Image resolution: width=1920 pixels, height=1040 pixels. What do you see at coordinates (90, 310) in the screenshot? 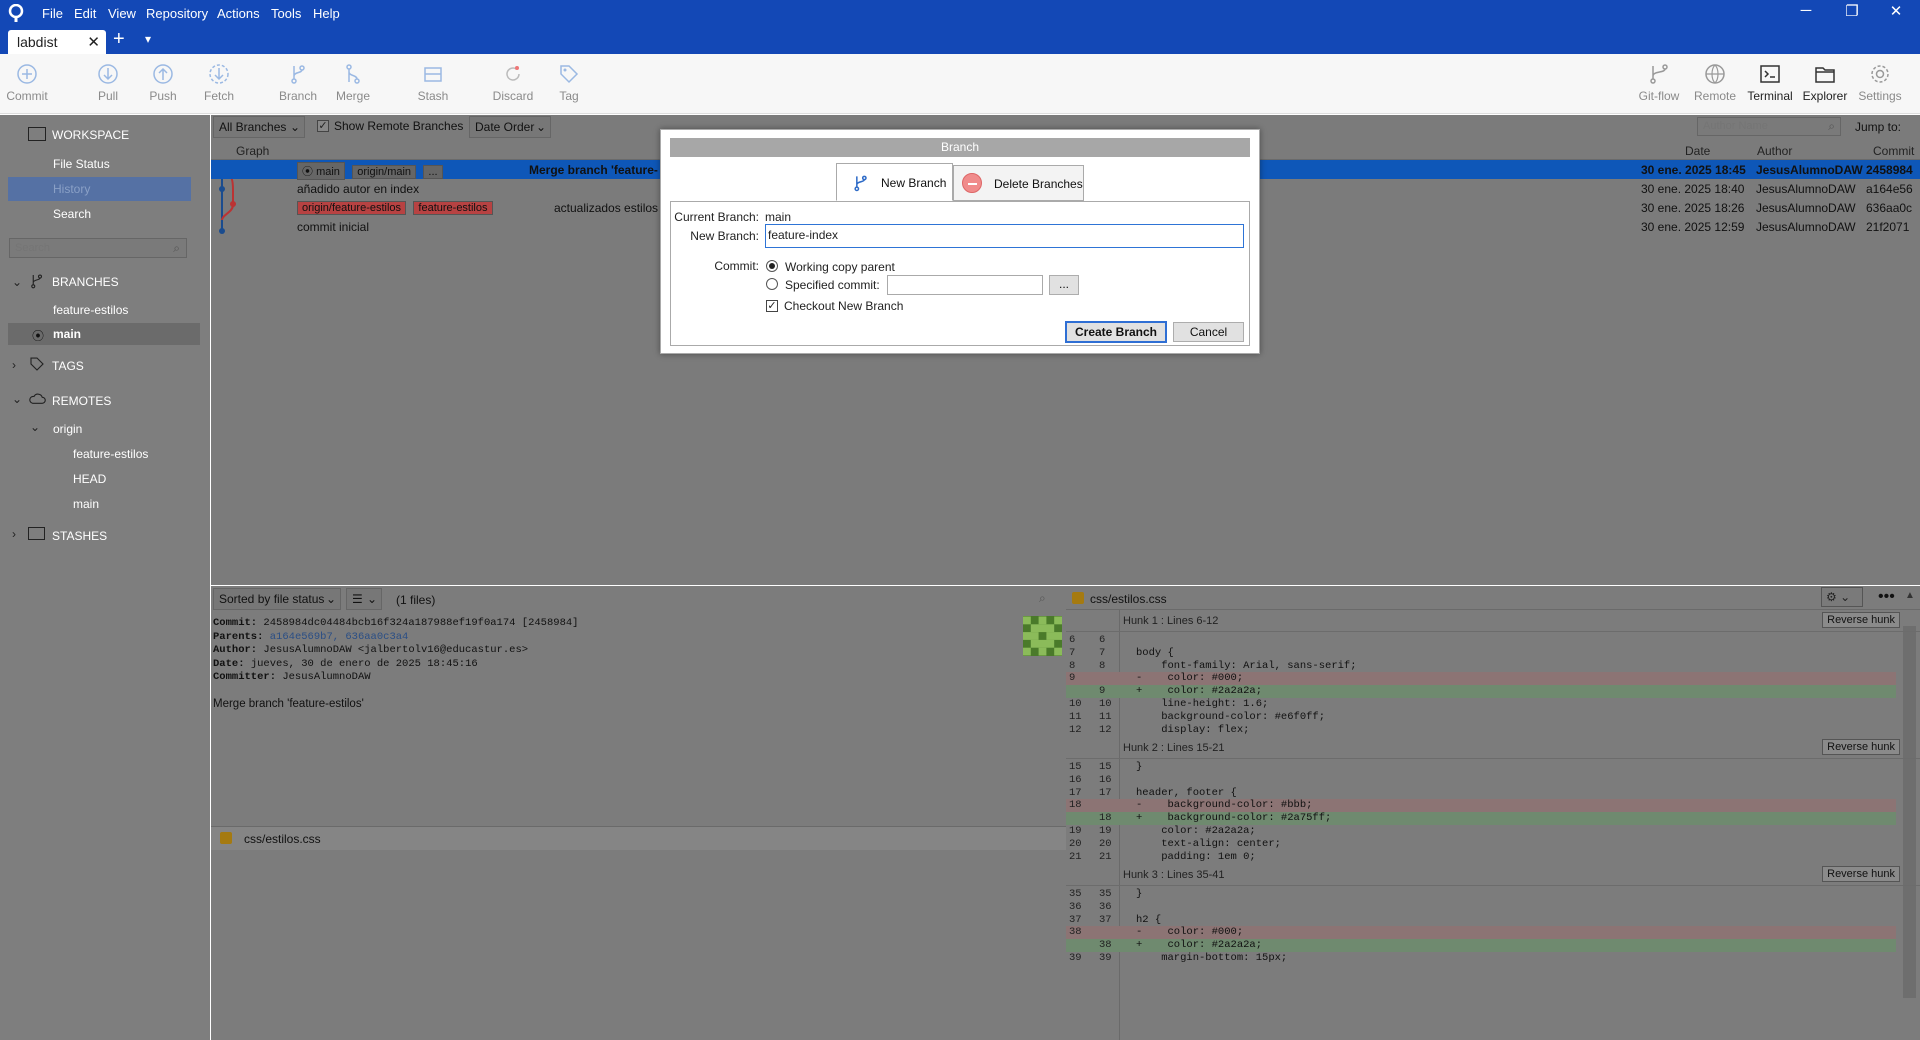
I see `sidebar-branch-feature-estilos: feature-estilos` at bounding box center [90, 310].